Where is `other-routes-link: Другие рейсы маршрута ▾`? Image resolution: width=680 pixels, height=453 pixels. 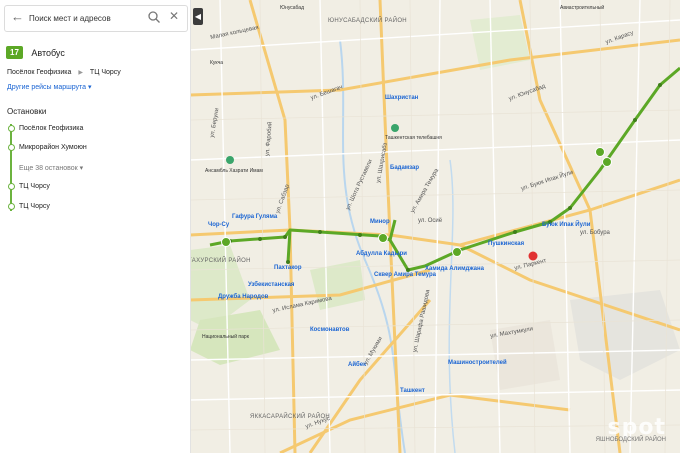
other-routes-link: Другие рейсы маршрута ▾ is located at coordinates (49, 87).